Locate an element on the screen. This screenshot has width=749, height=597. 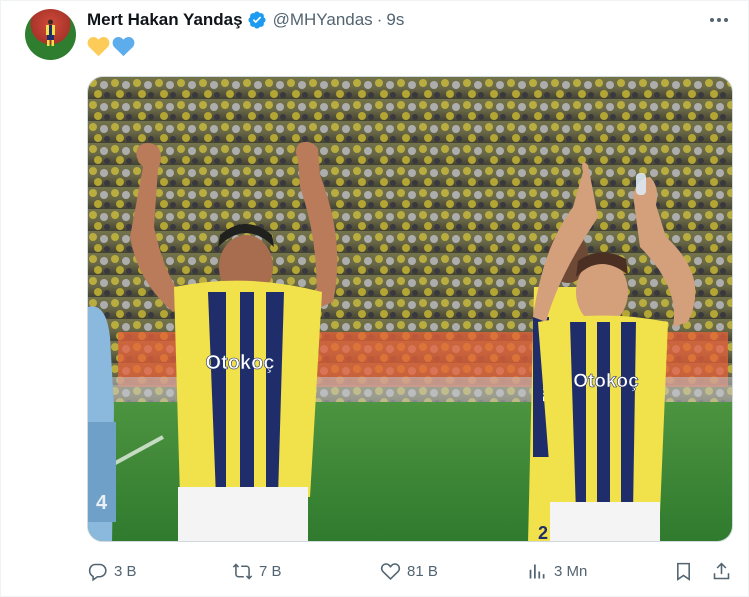
avatar is located at coordinates (50, 34).